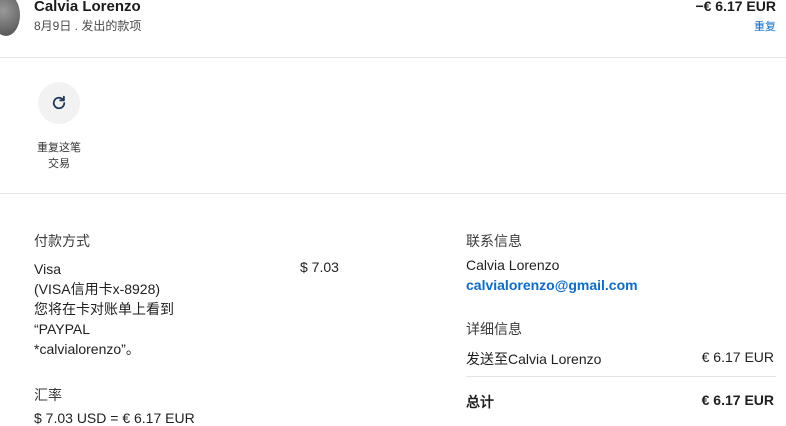 Image resolution: width=786 pixels, height=426 pixels. What do you see at coordinates (87, 349) in the screenshot?
I see `payment-line: *calvialorenzo”。` at bounding box center [87, 349].